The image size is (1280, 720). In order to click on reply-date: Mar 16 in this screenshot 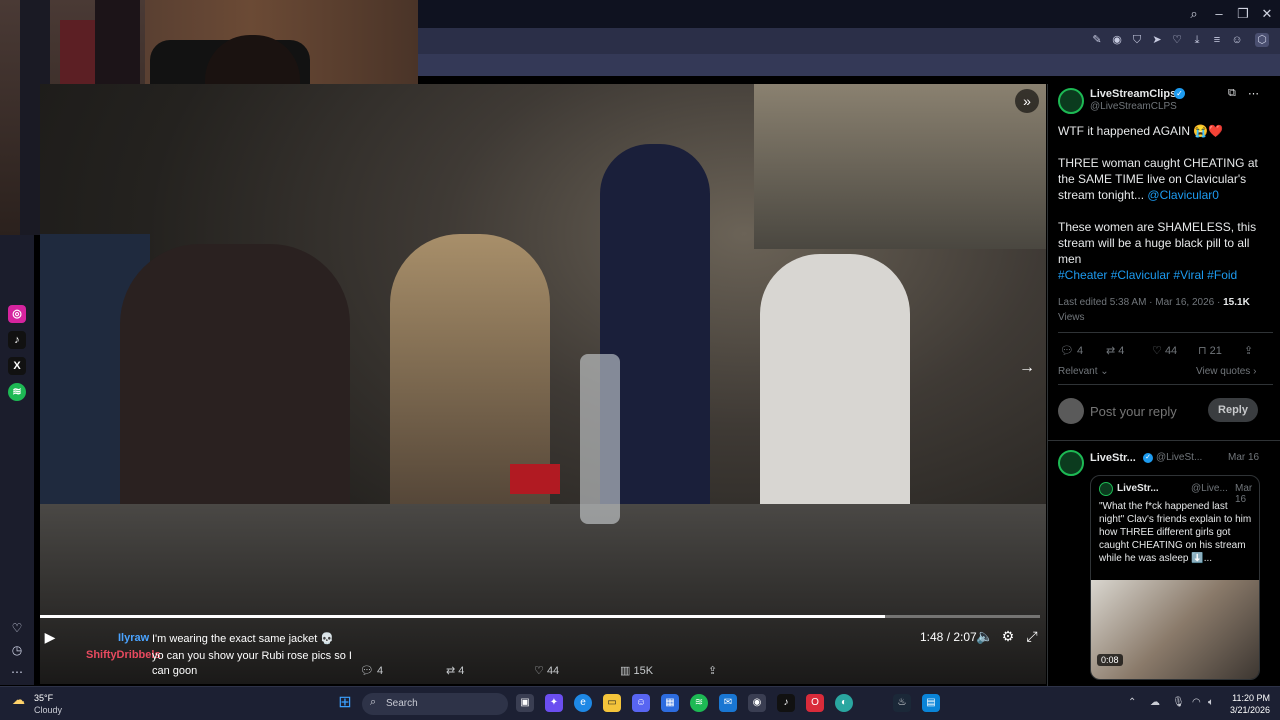, I will do `click(1243, 457)`.